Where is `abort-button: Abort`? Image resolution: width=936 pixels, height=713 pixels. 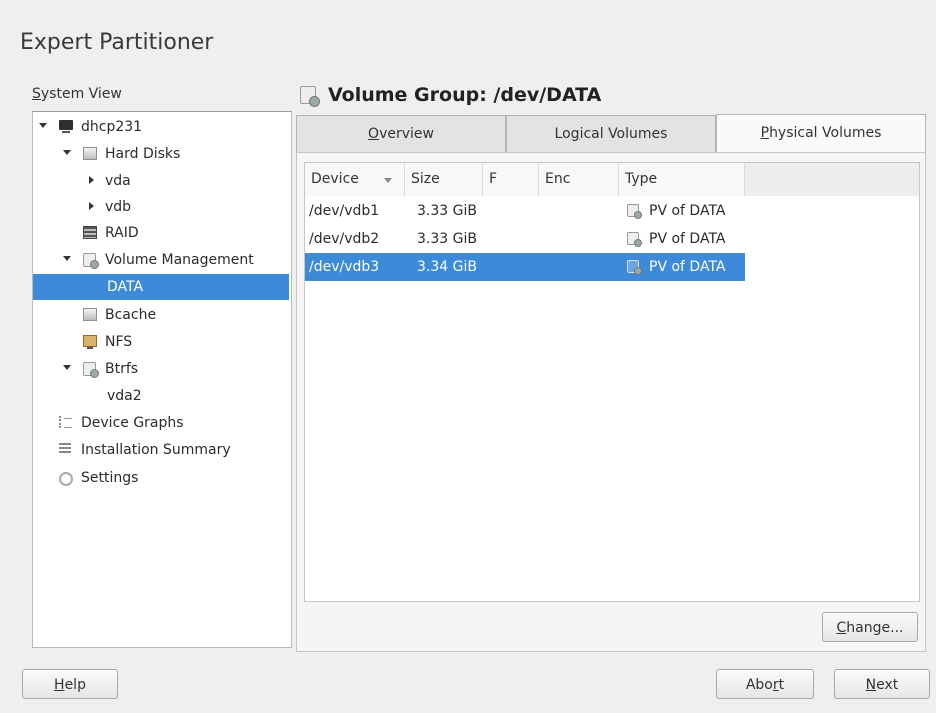
abort-button: Abort is located at coordinates (765, 684).